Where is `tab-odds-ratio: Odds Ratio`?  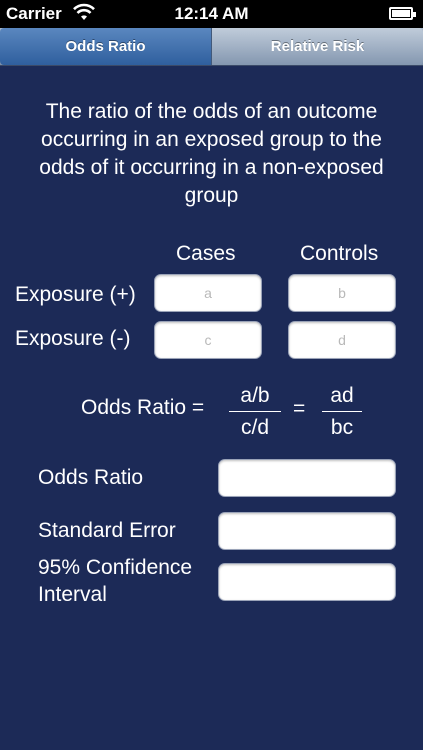 tab-odds-ratio: Odds Ratio is located at coordinates (106, 46).